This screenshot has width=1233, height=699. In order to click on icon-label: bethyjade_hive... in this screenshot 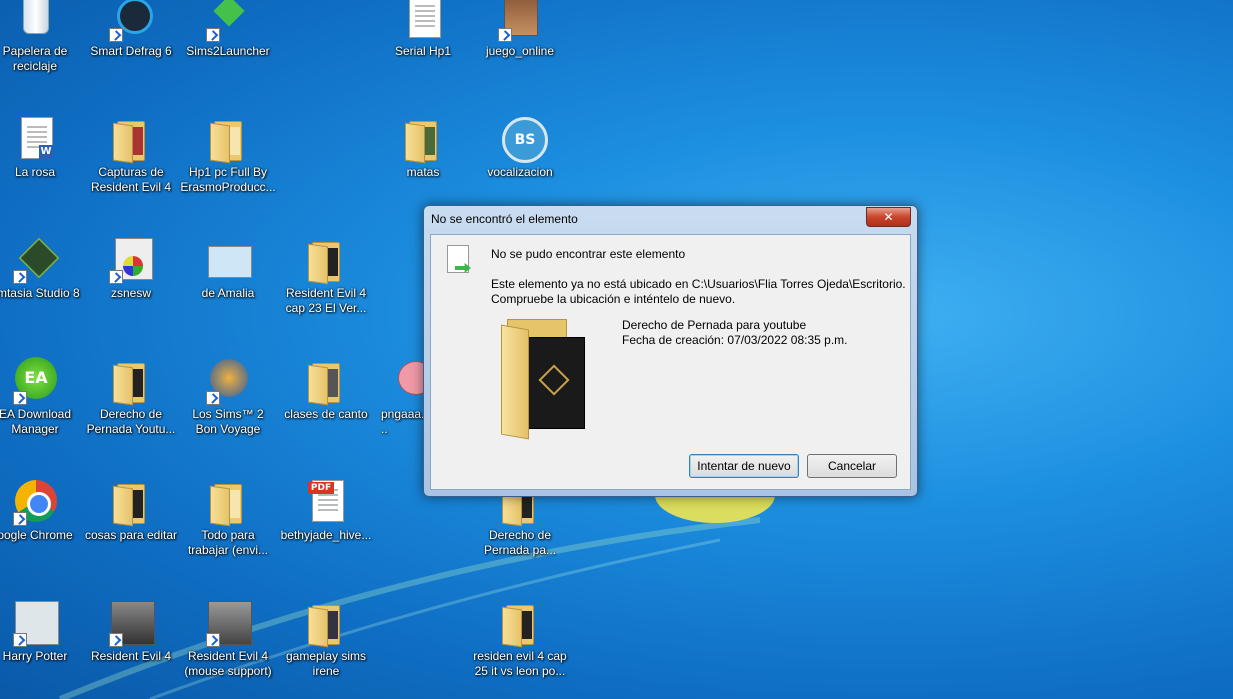, I will do `click(326, 535)`.